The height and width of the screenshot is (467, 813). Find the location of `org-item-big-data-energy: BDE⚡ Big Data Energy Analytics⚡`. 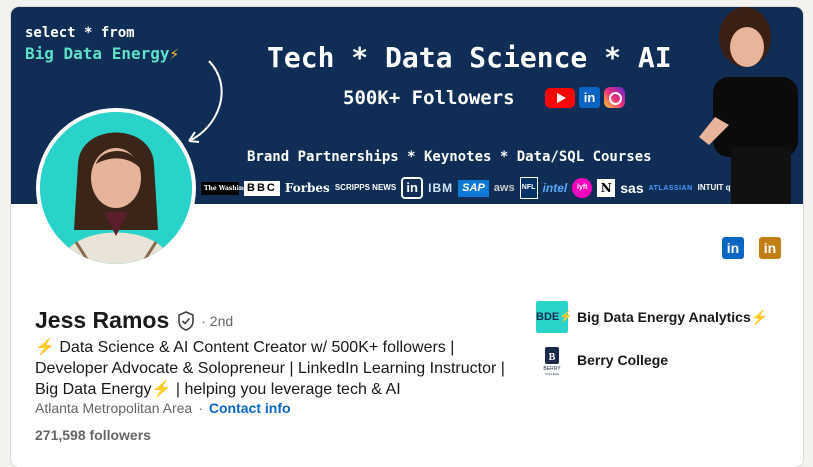

org-item-big-data-energy: BDE⚡ Big Data Energy Analytics⚡ is located at coordinates (652, 317).